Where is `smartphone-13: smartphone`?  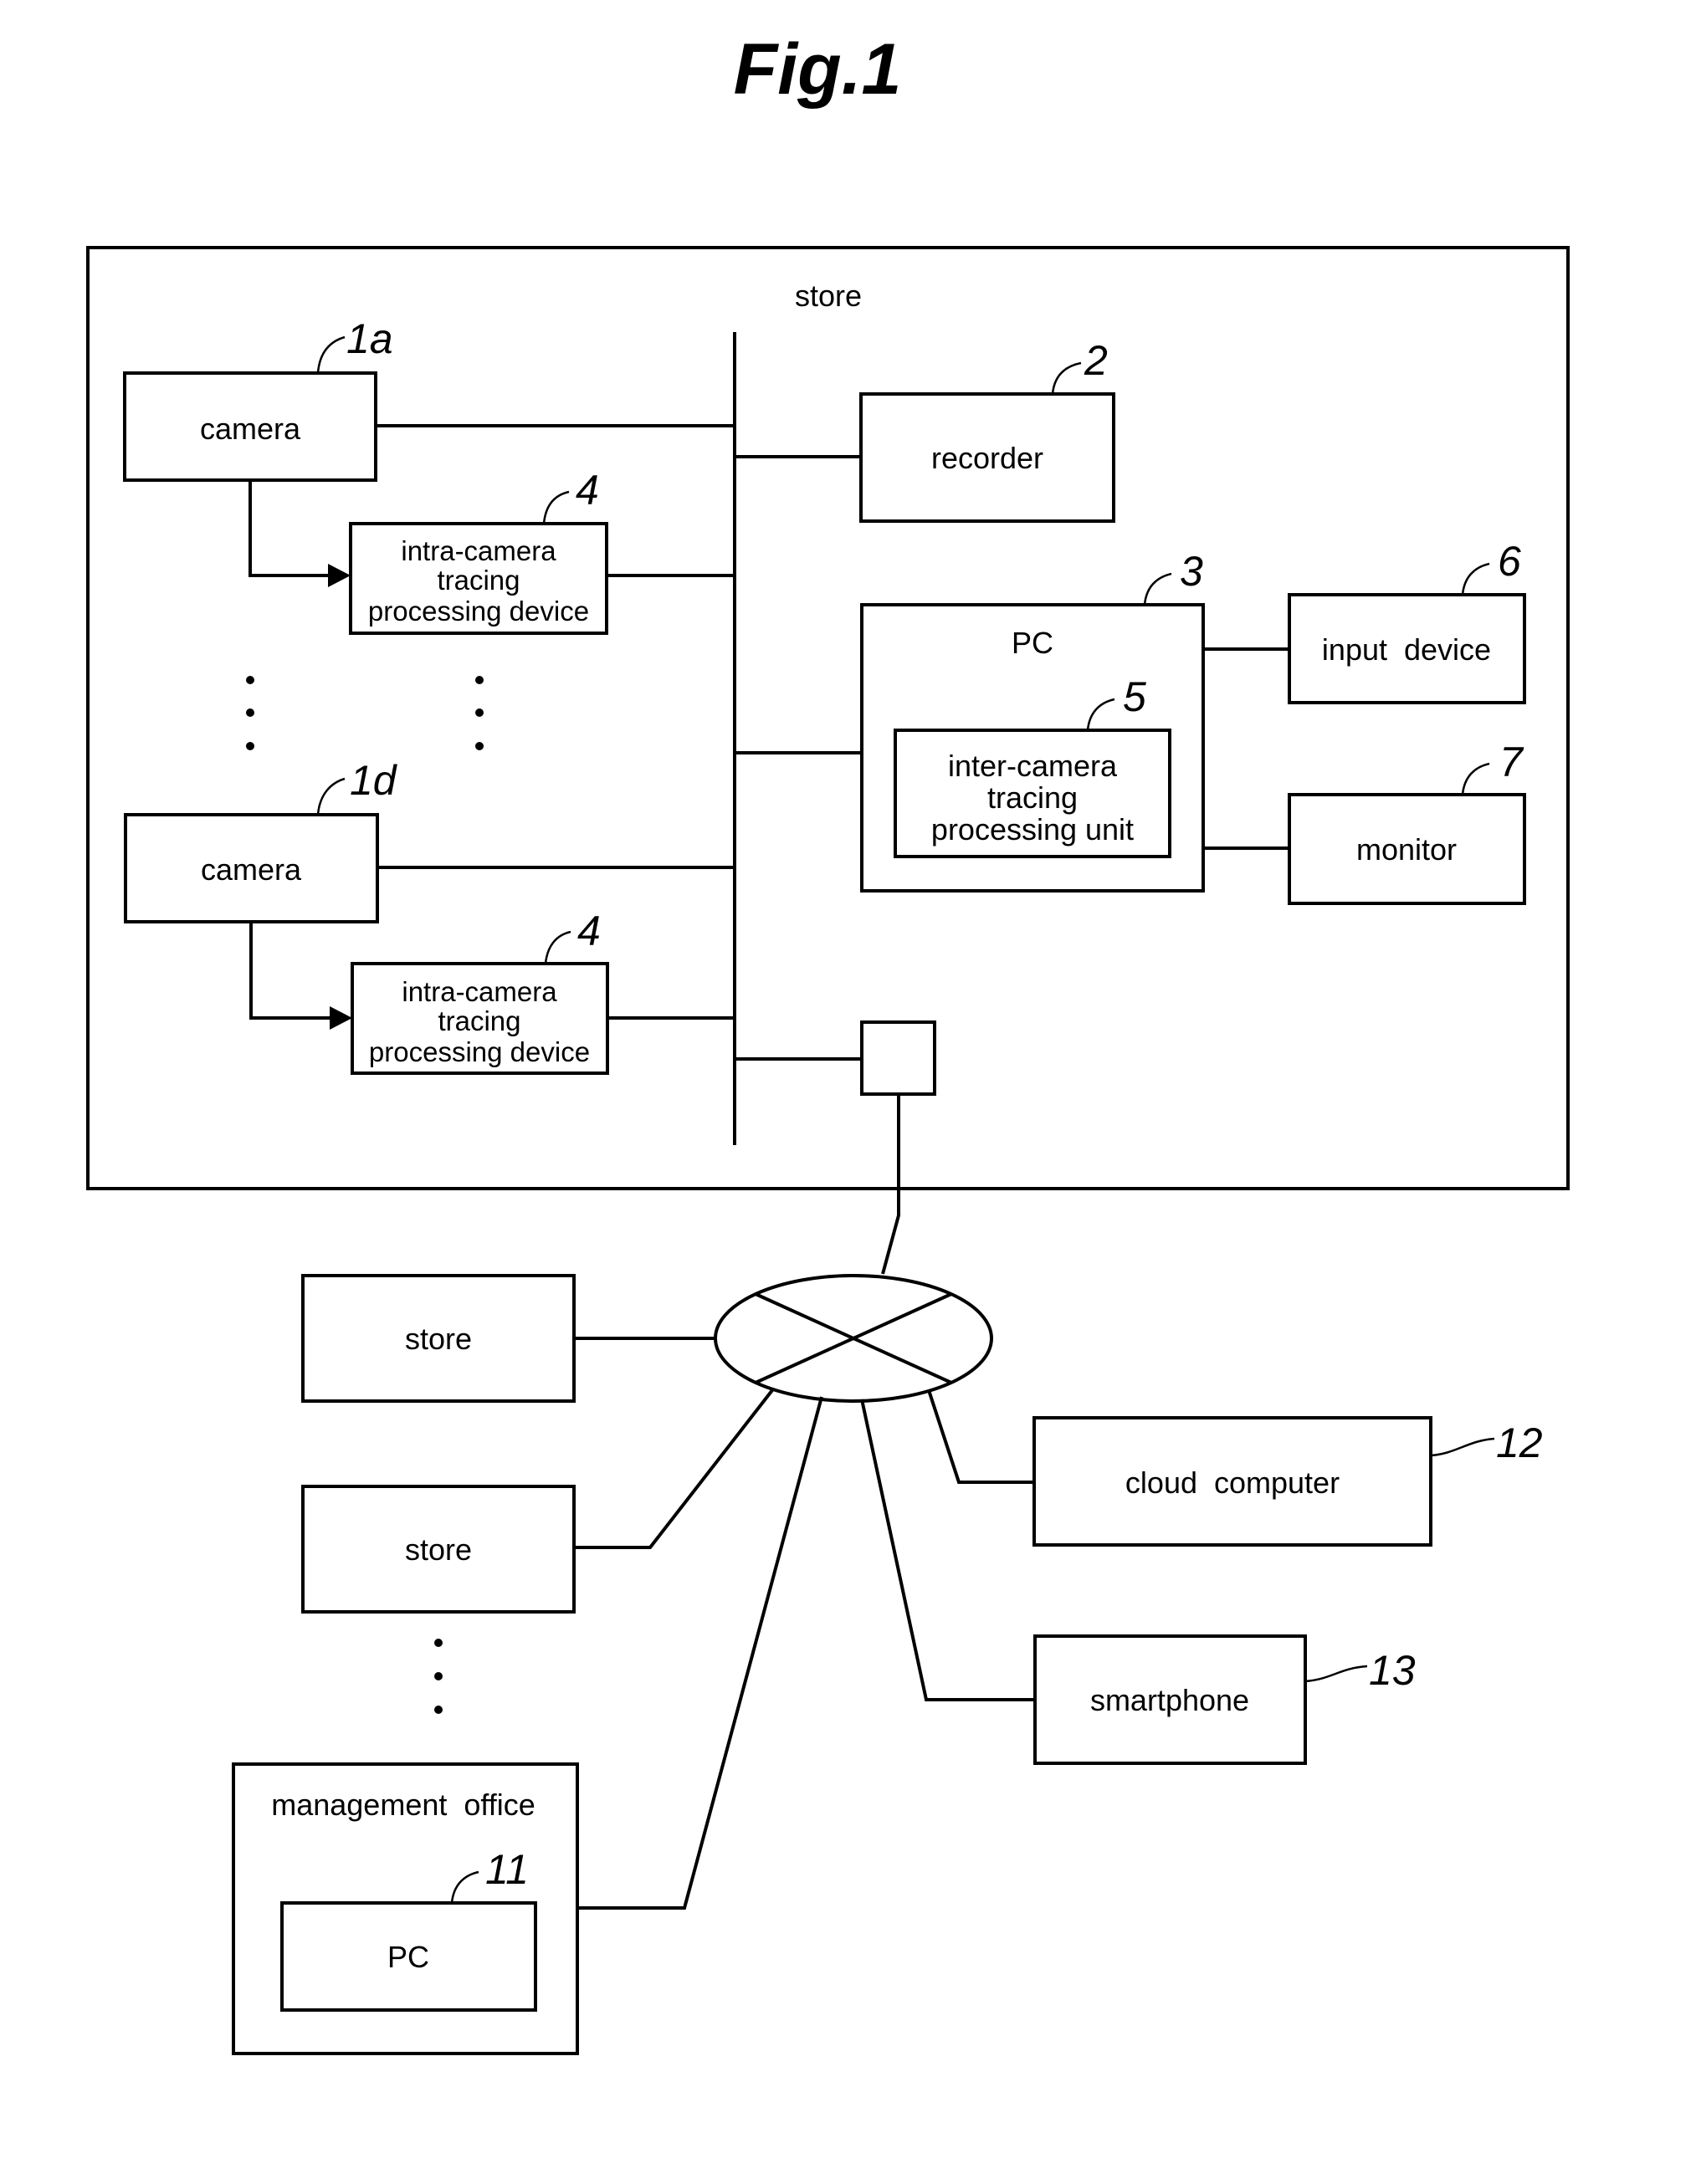 smartphone-13: smartphone is located at coordinates (1170, 1699).